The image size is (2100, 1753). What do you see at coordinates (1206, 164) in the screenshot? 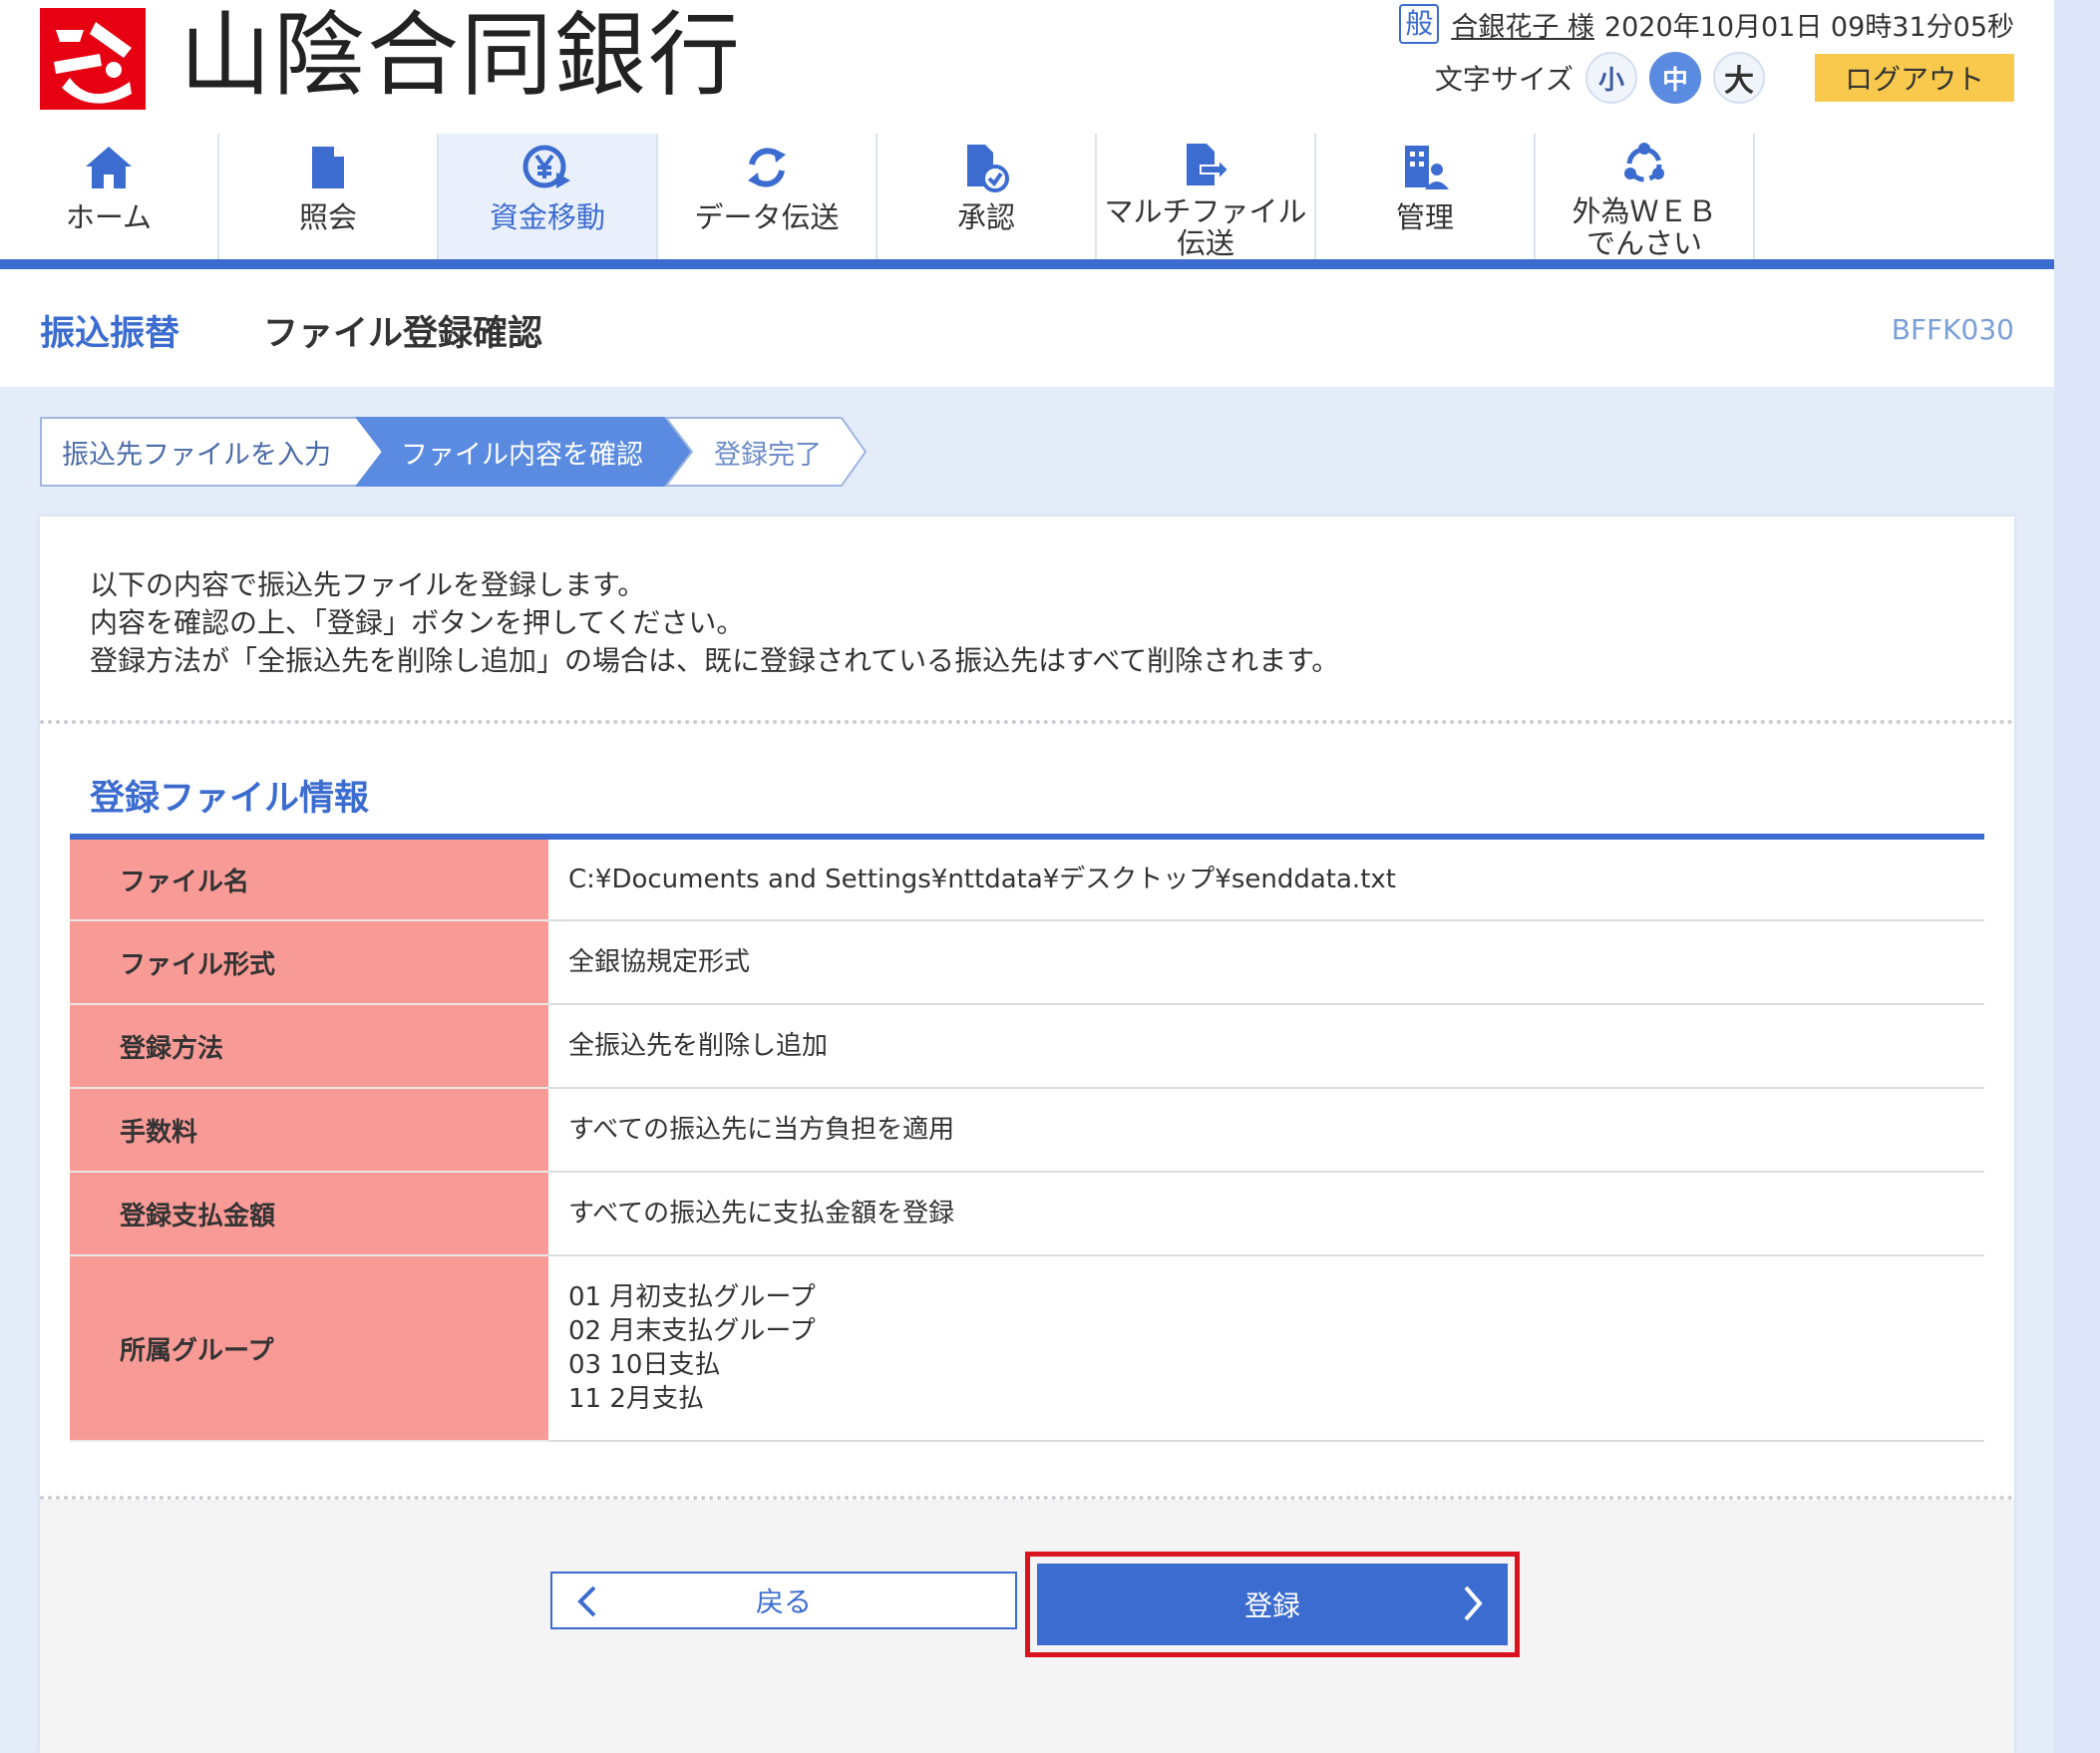
I see `file-export-icon` at bounding box center [1206, 164].